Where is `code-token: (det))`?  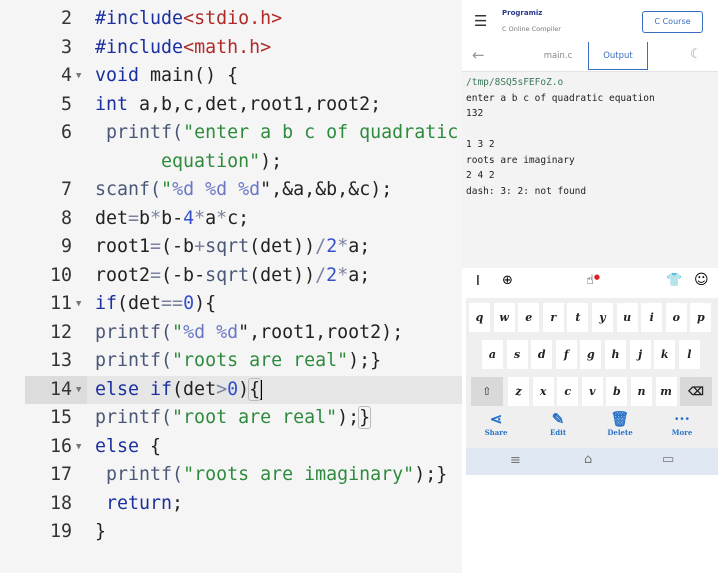 code-token: (det)) is located at coordinates (282, 275).